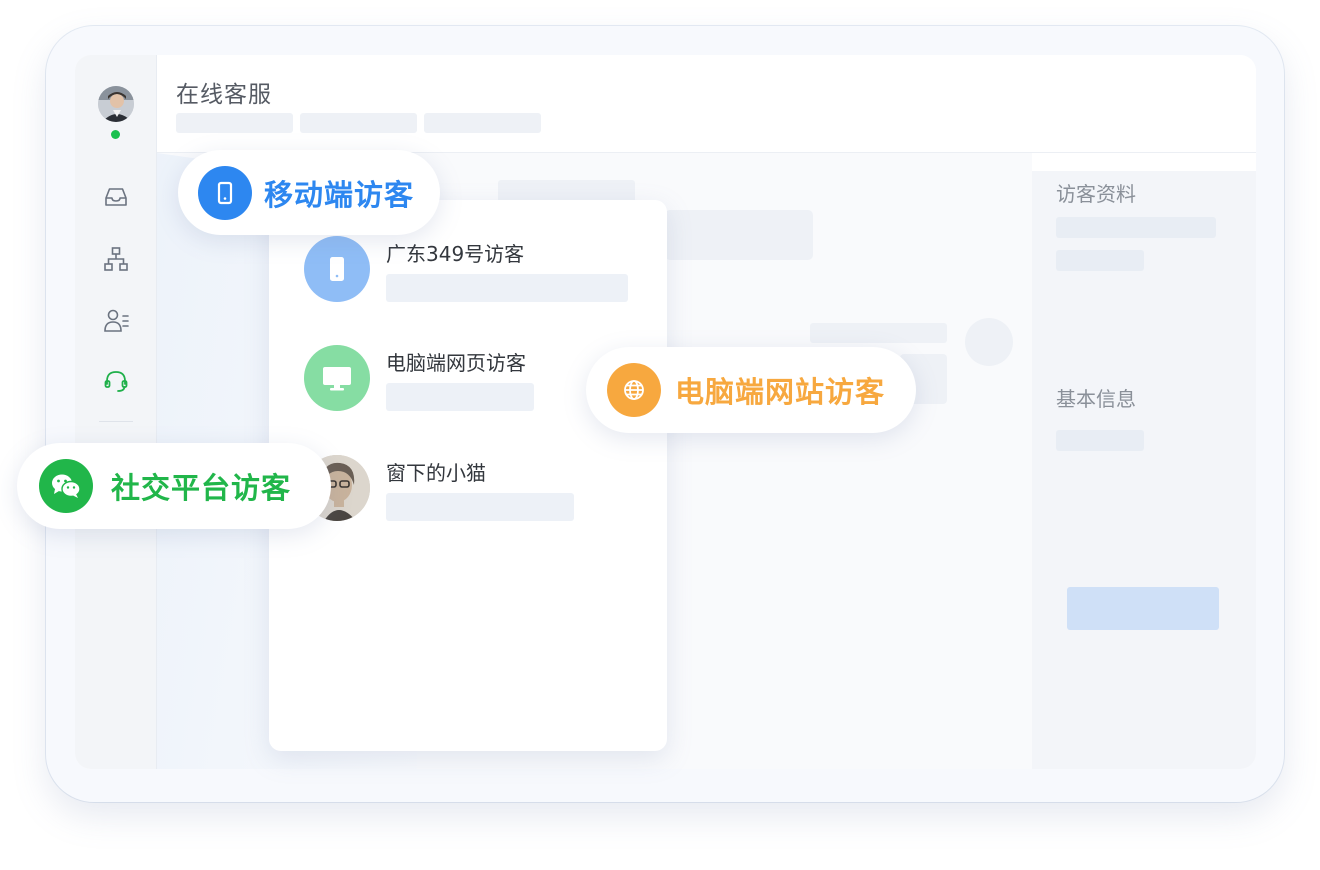 This screenshot has height=870, width=1320. Describe the element at coordinates (455, 254) in the screenshot. I see `visitor-name: 广东349号访客` at that location.